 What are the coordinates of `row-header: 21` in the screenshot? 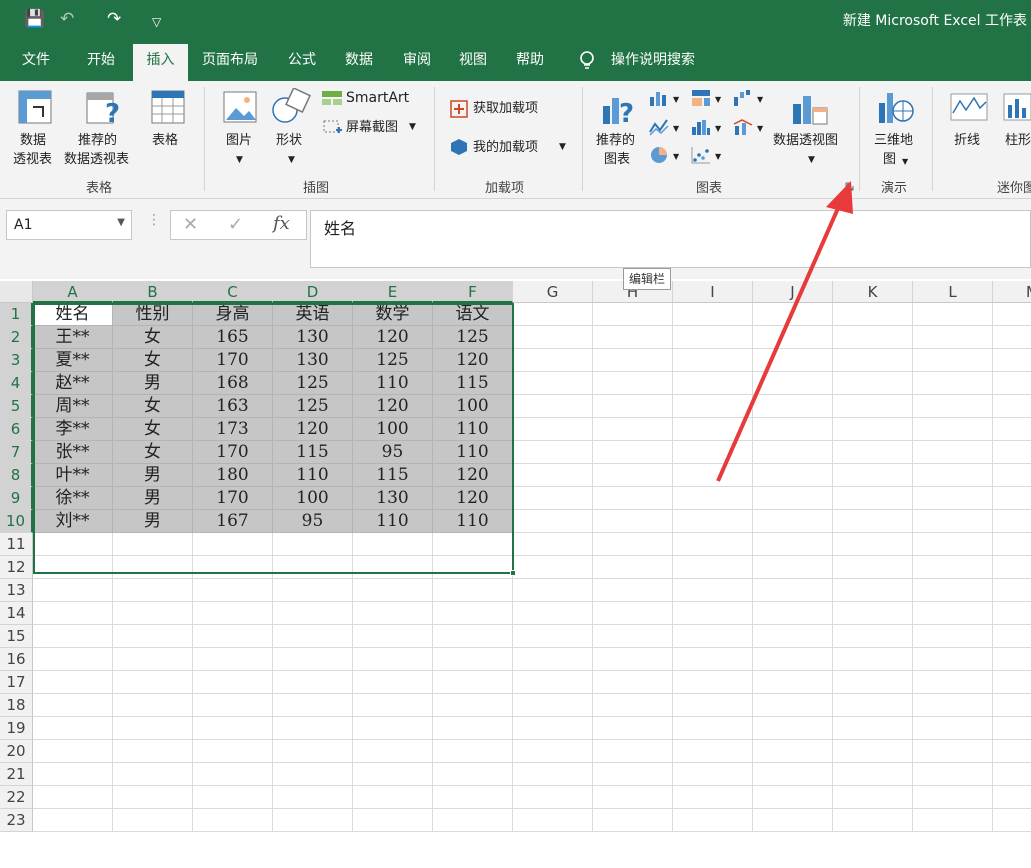 It's located at (16, 774).